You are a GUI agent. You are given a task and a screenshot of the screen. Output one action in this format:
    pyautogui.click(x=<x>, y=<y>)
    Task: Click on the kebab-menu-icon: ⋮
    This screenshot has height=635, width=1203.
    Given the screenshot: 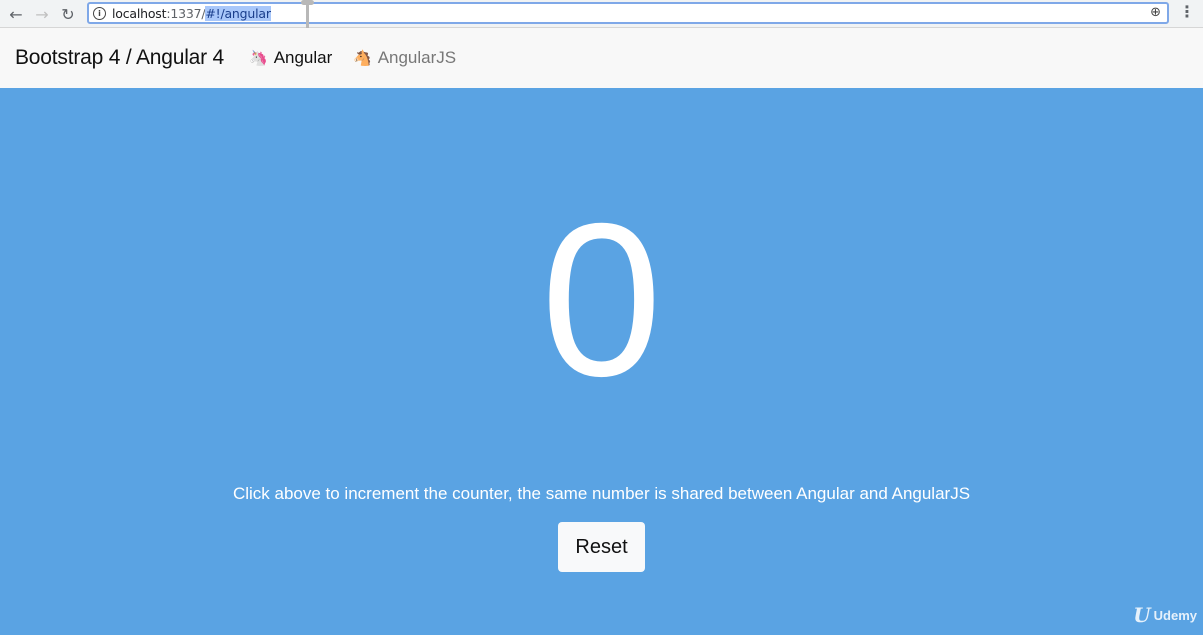 What is the action you would take?
    pyautogui.click(x=1187, y=11)
    